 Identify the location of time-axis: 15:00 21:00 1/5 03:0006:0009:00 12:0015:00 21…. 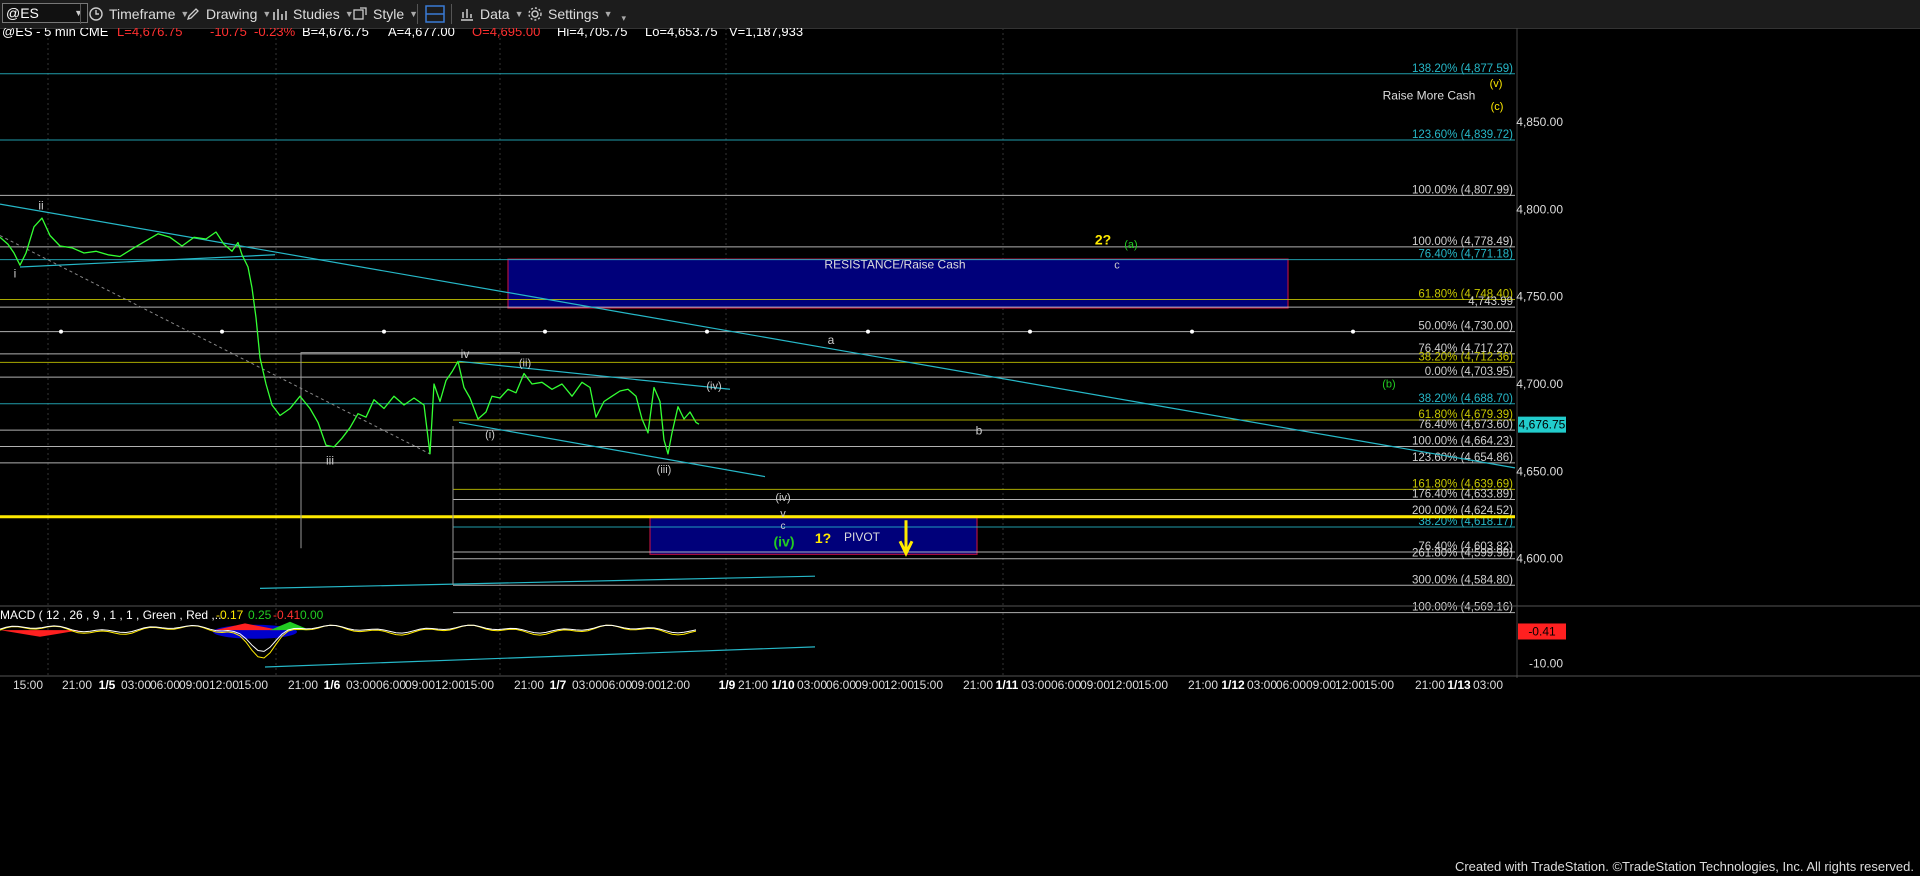
(960, 683).